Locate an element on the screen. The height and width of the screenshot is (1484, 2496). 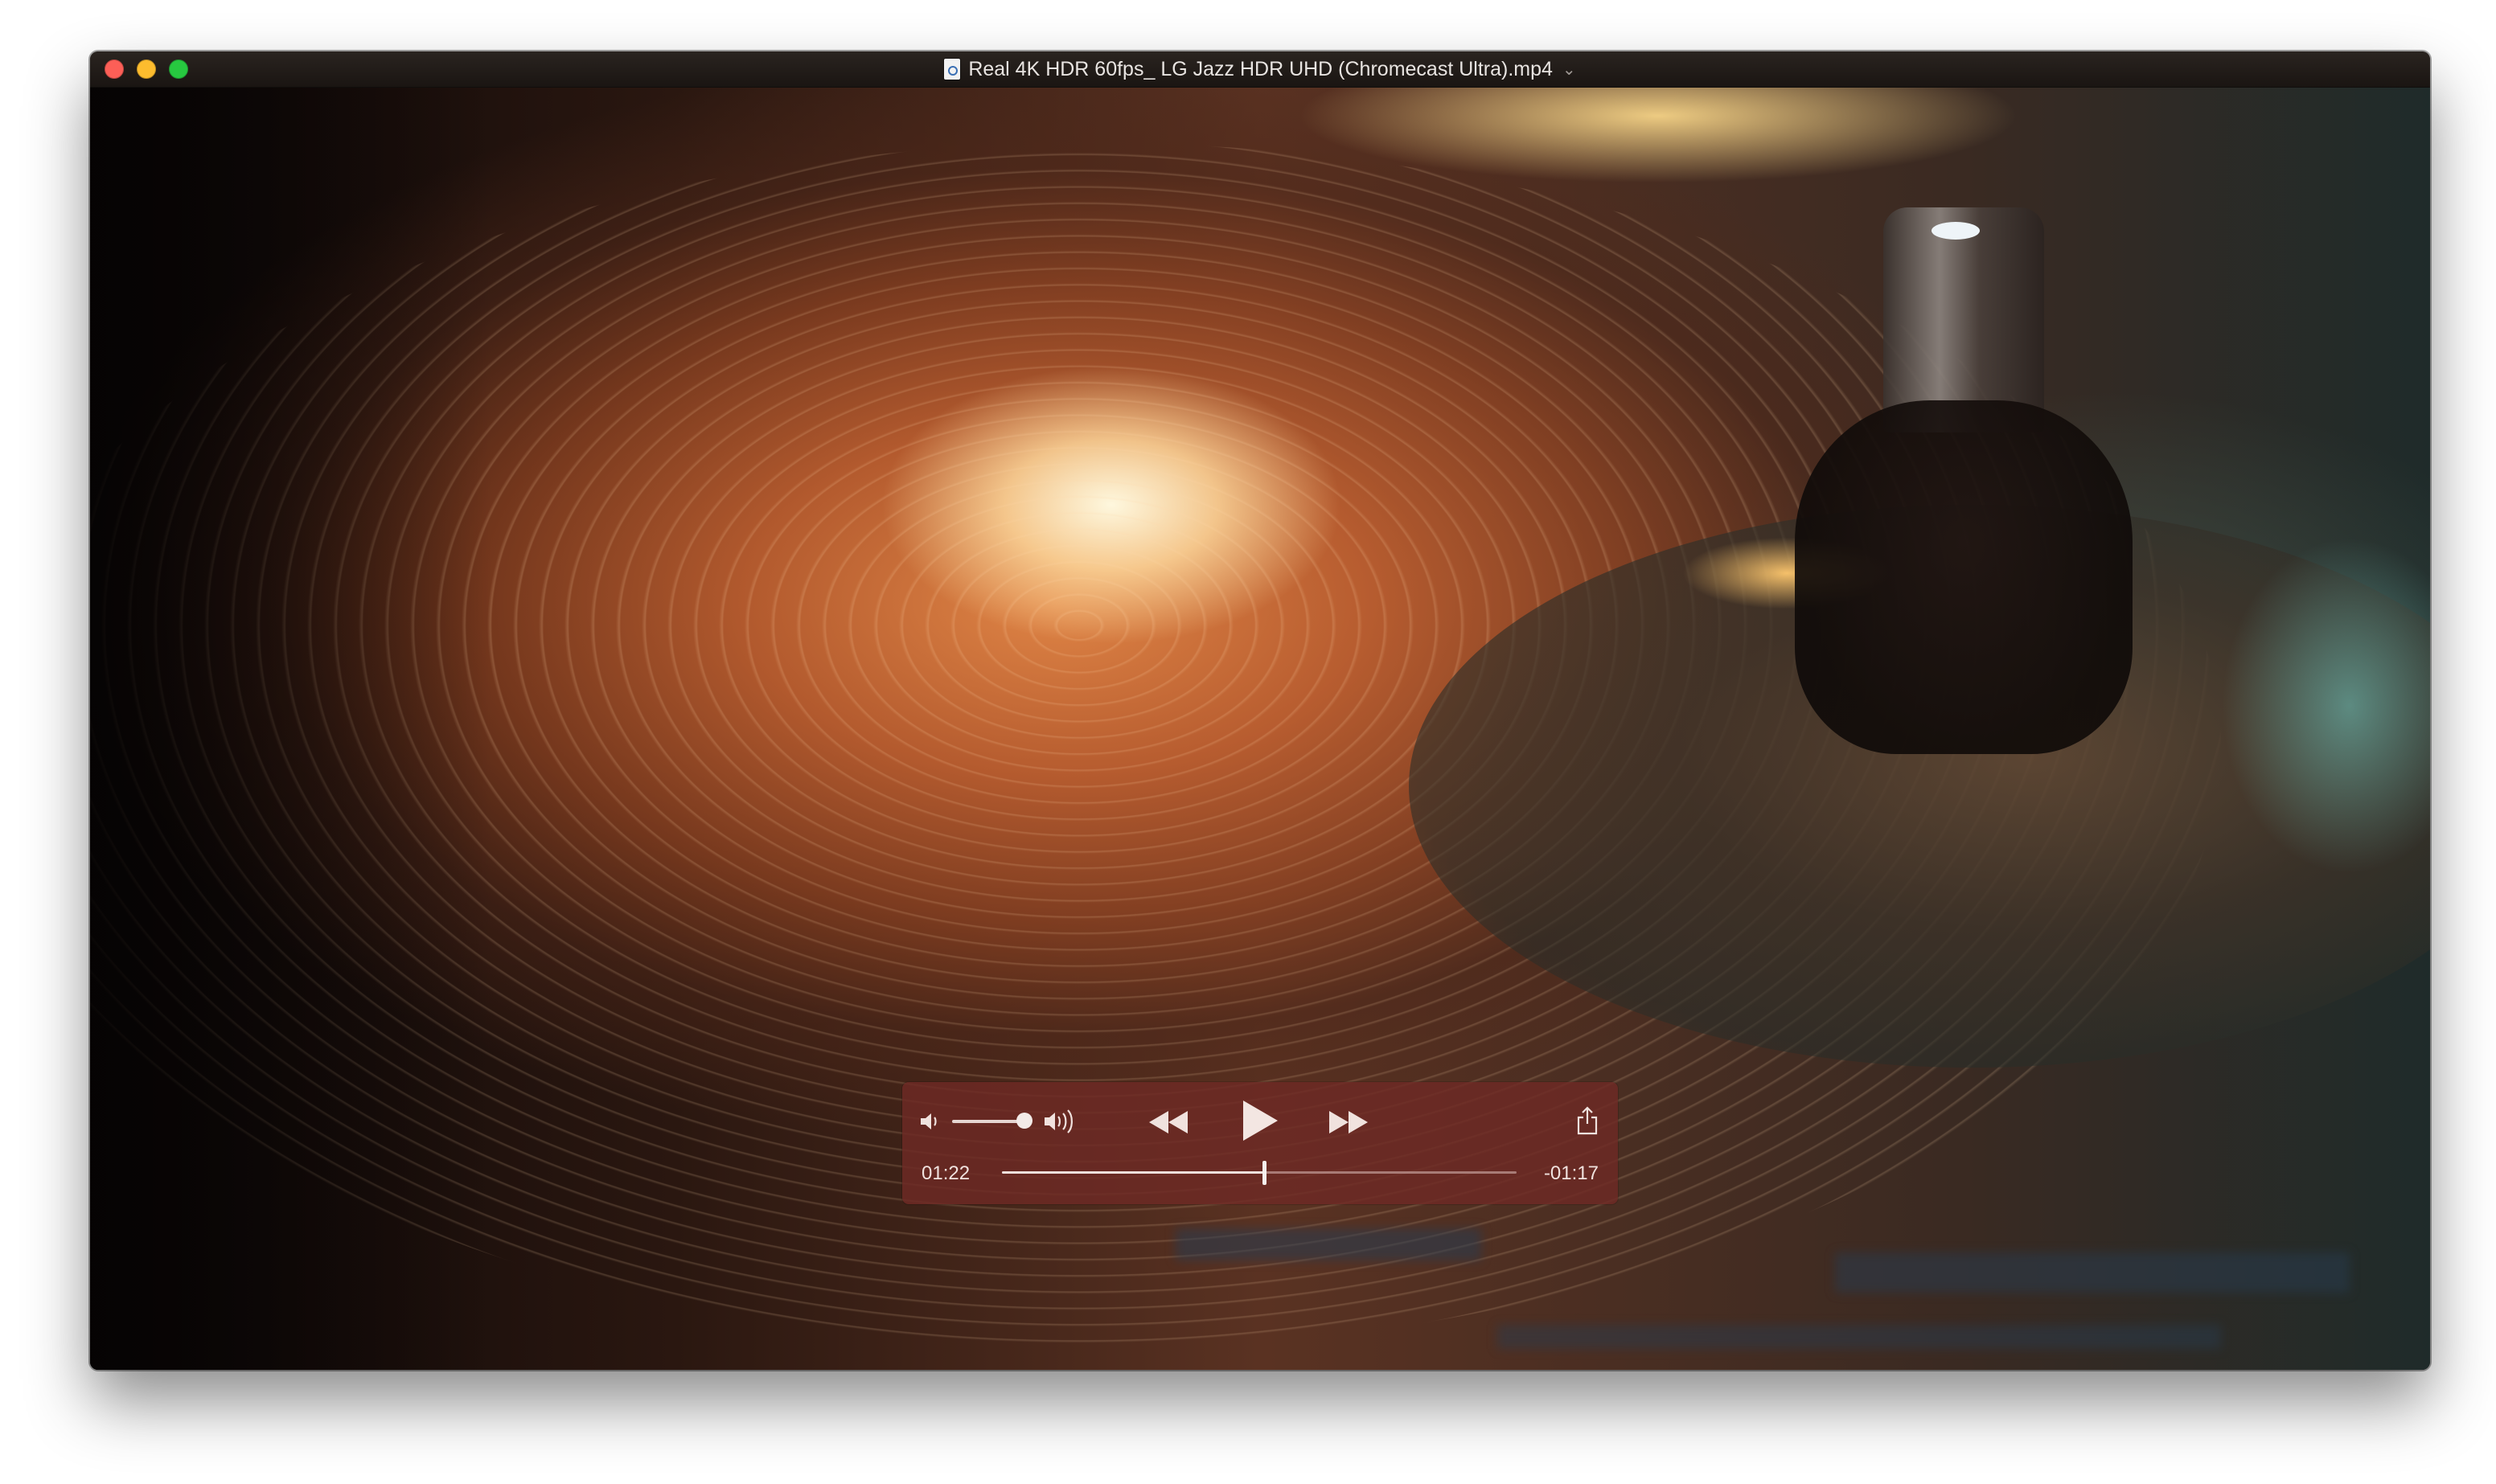
fast-forward-icon is located at coordinates (1348, 1122).